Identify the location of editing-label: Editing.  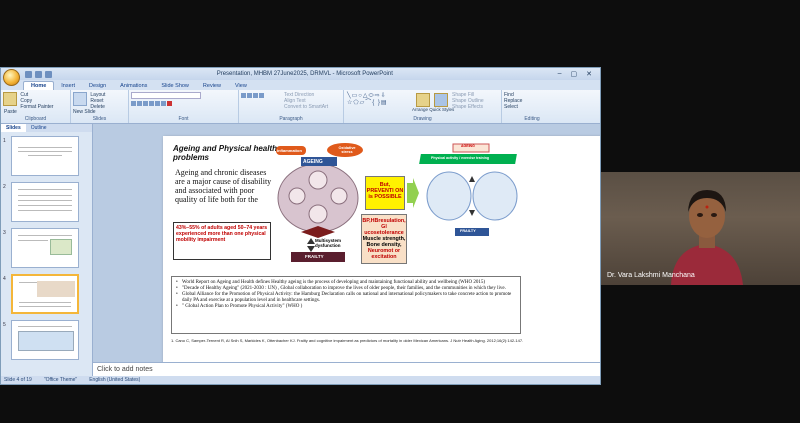
(532, 119).